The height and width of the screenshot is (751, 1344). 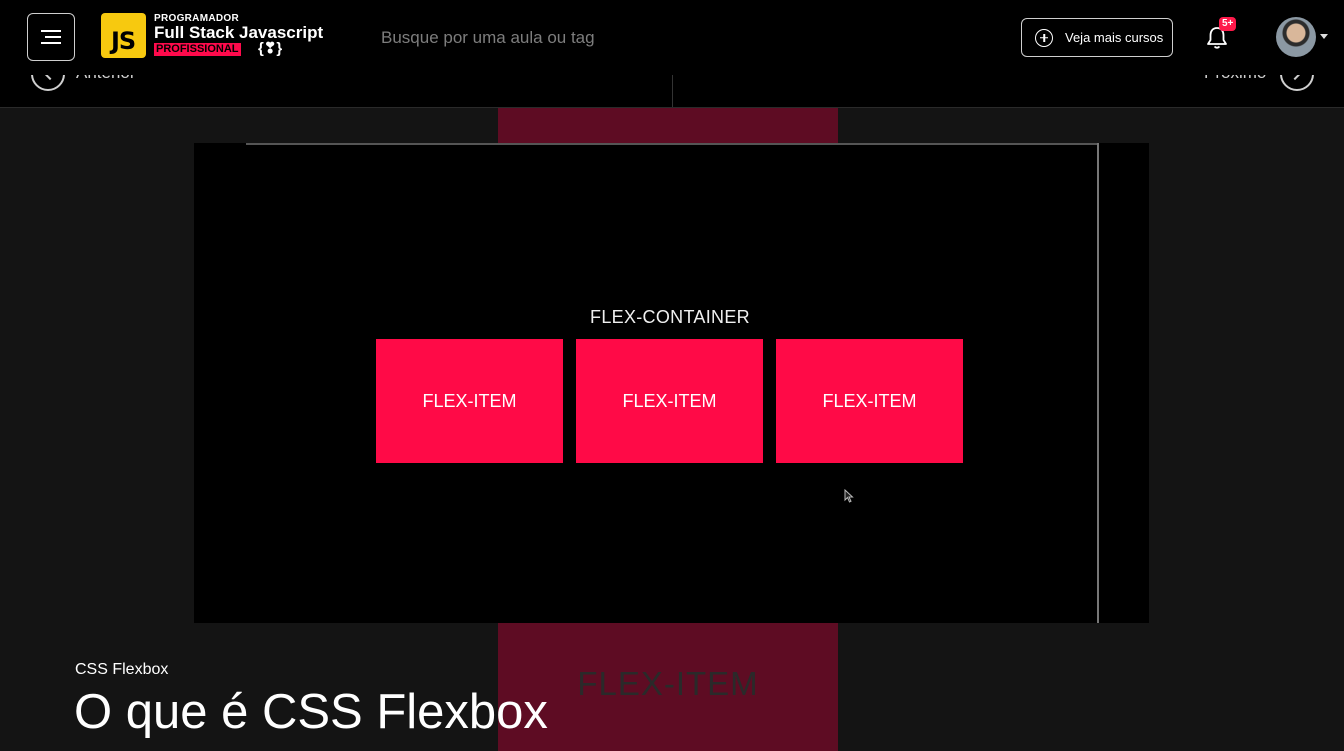 What do you see at coordinates (668, 683) in the screenshot?
I see `background-flex-item-label: FLEX-ITEM` at bounding box center [668, 683].